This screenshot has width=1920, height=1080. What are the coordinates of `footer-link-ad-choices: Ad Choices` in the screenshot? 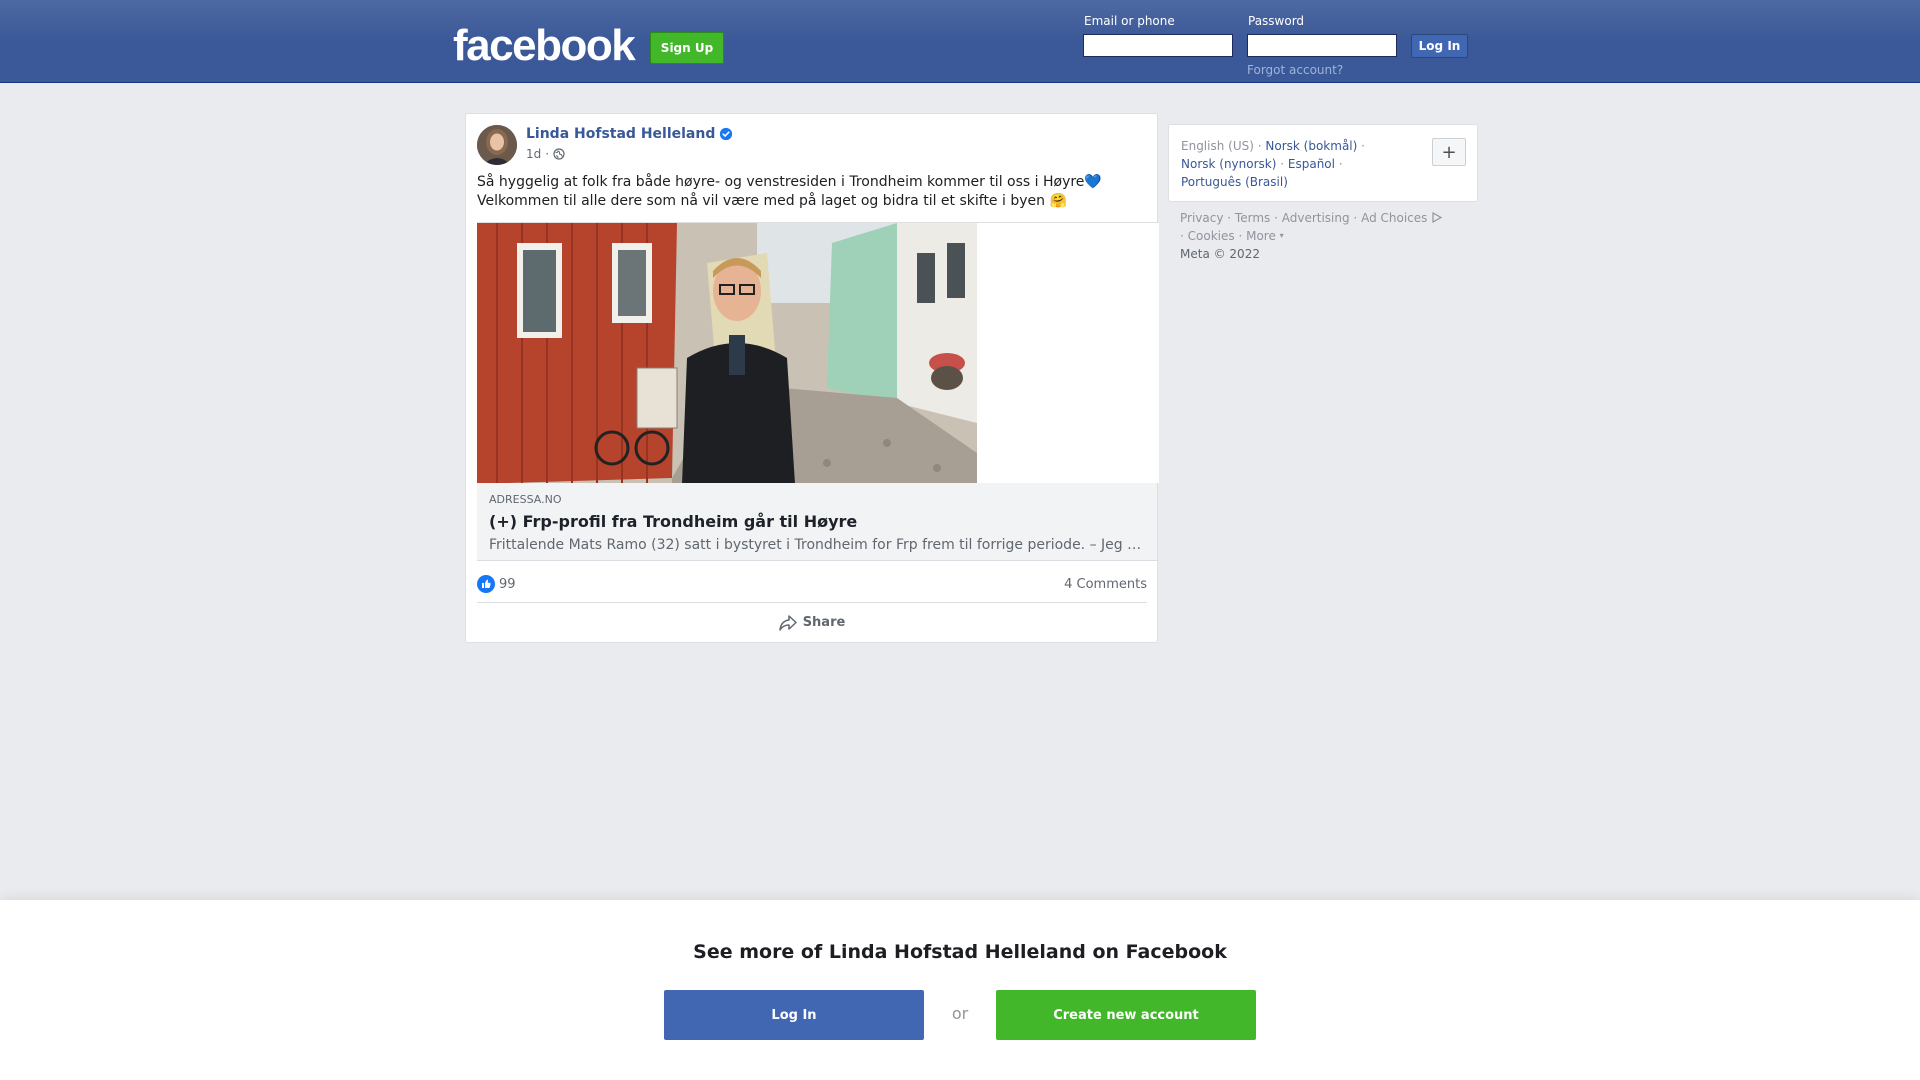 It's located at (1394, 218).